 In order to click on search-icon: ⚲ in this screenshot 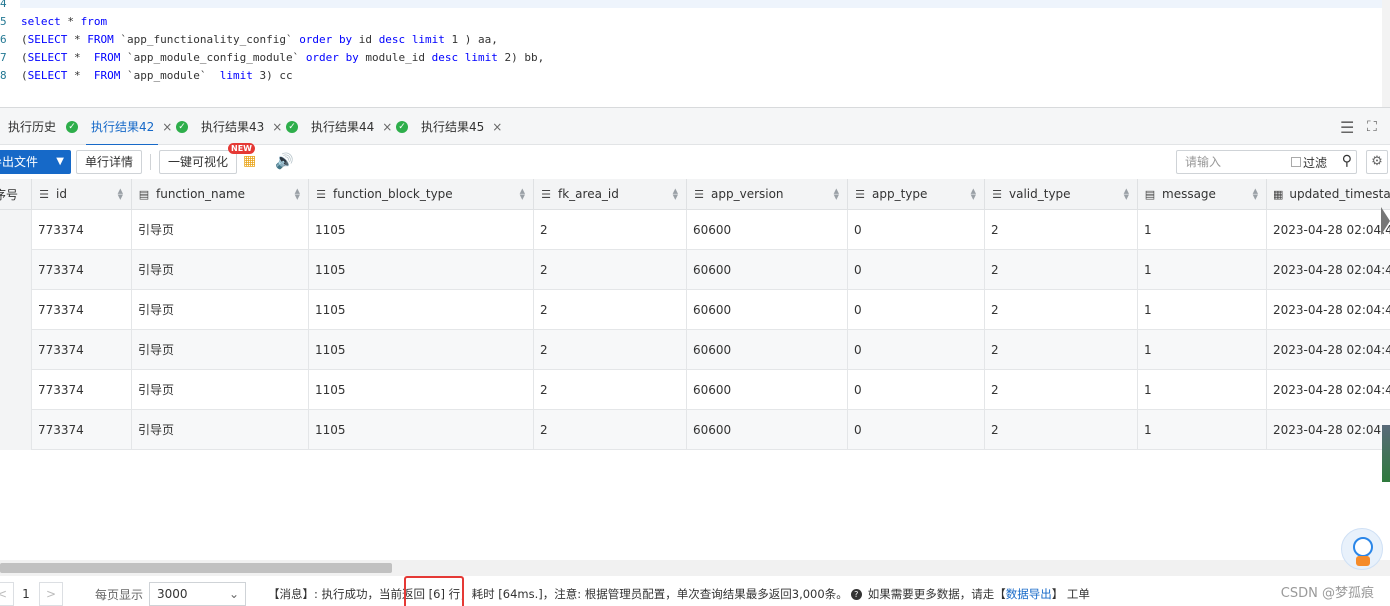, I will do `click(1347, 161)`.